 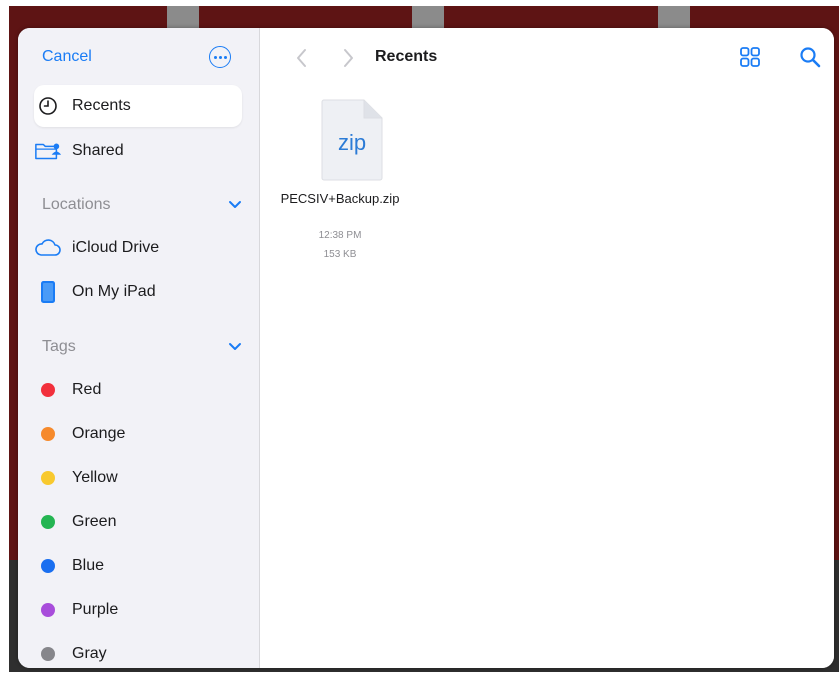 I want to click on sidebar-item-label: Purple, so click(x=95, y=609).